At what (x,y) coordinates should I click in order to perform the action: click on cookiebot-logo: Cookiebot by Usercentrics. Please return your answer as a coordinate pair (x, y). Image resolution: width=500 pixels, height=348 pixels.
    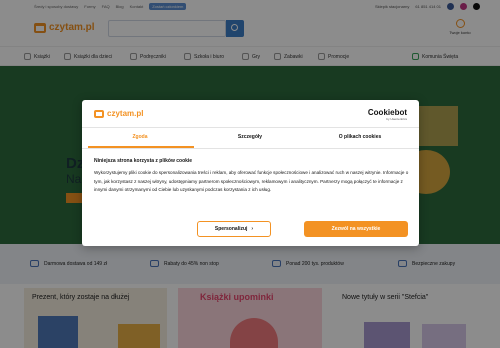
    Looking at the image, I should click on (387, 114).